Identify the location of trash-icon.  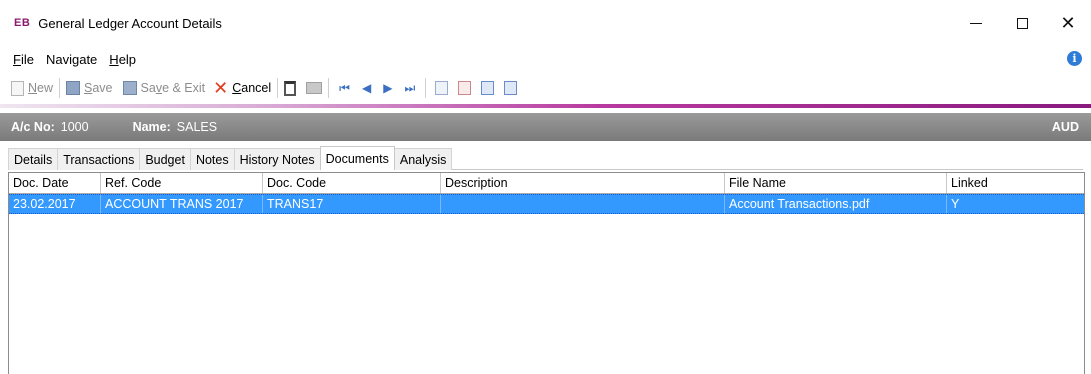
(290, 88).